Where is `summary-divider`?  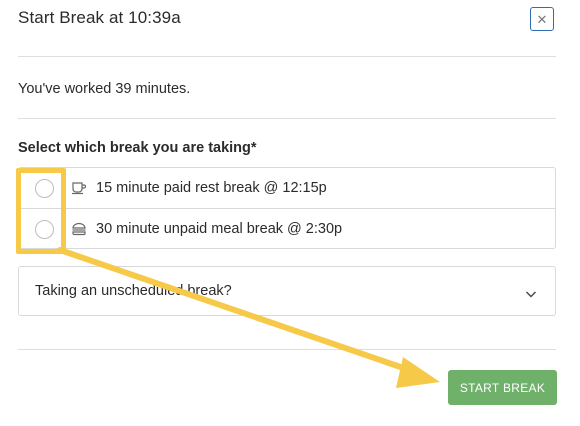
summary-divider is located at coordinates (287, 118).